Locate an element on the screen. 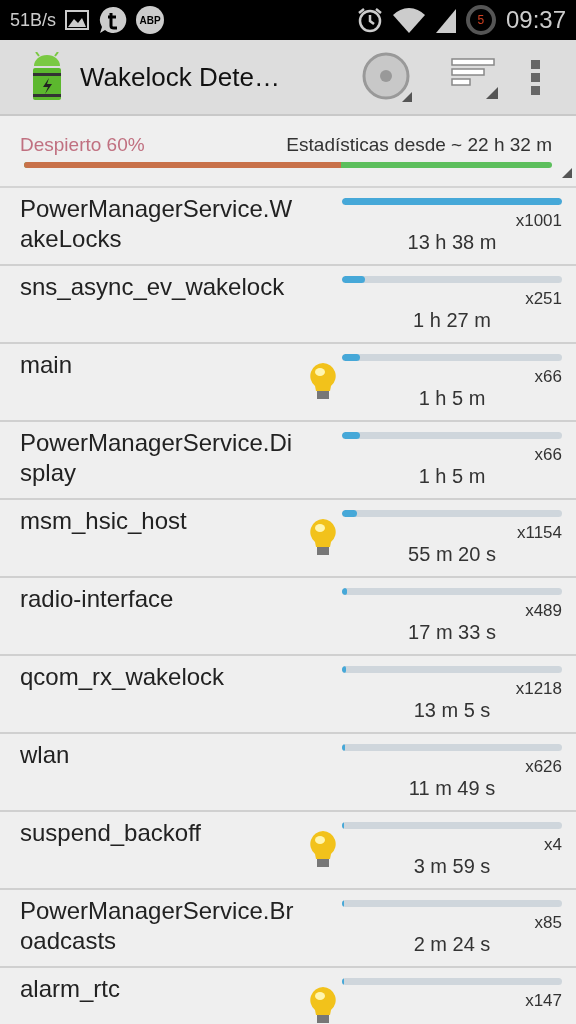  wakelock-name: suspend_backoff is located at coordinates (111, 833).